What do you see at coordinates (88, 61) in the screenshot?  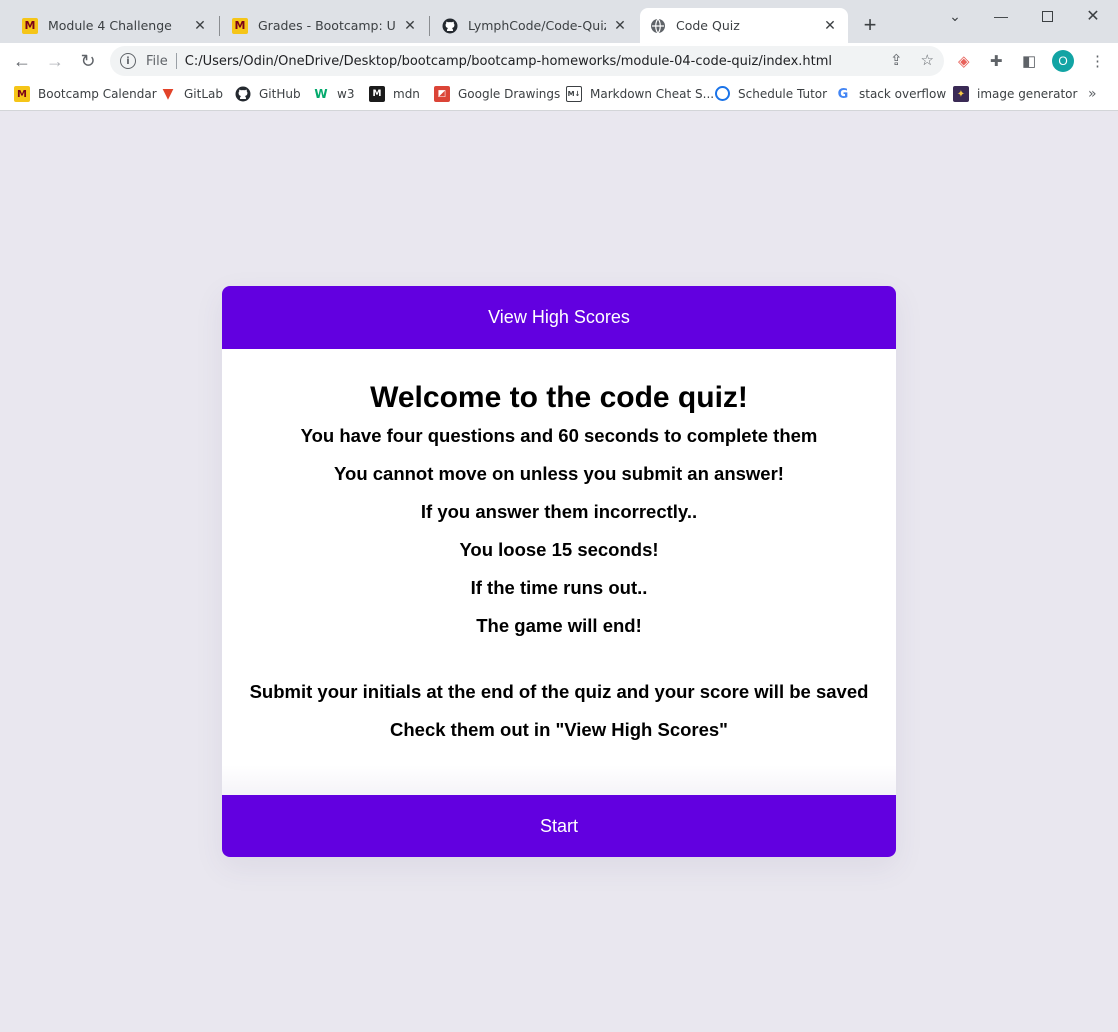 I see `reload-icon: ↻` at bounding box center [88, 61].